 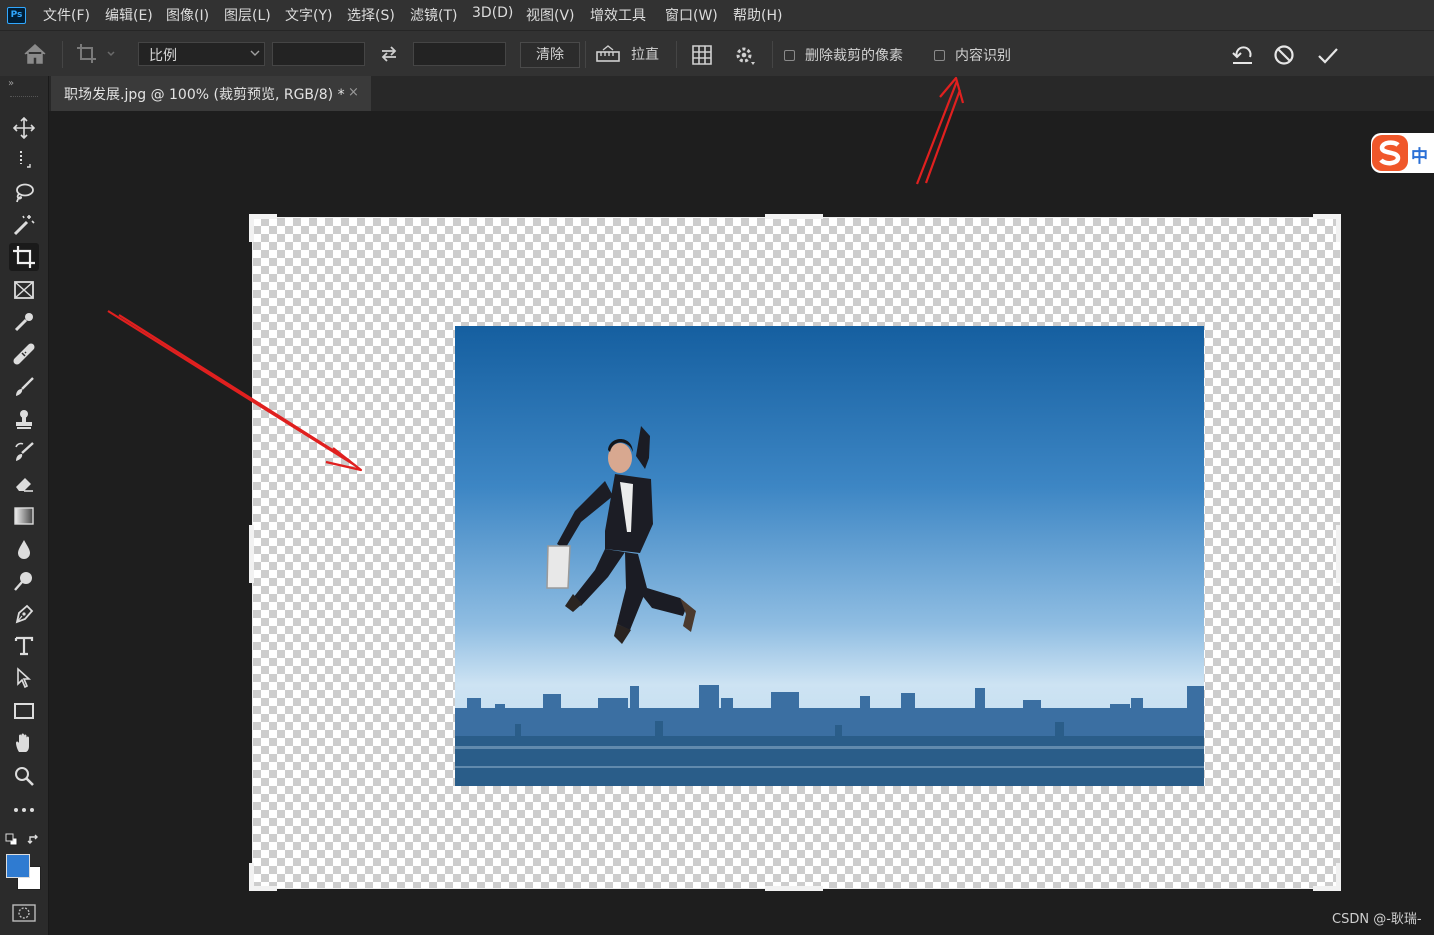 I want to click on crop-icon, so click(x=24, y=257).